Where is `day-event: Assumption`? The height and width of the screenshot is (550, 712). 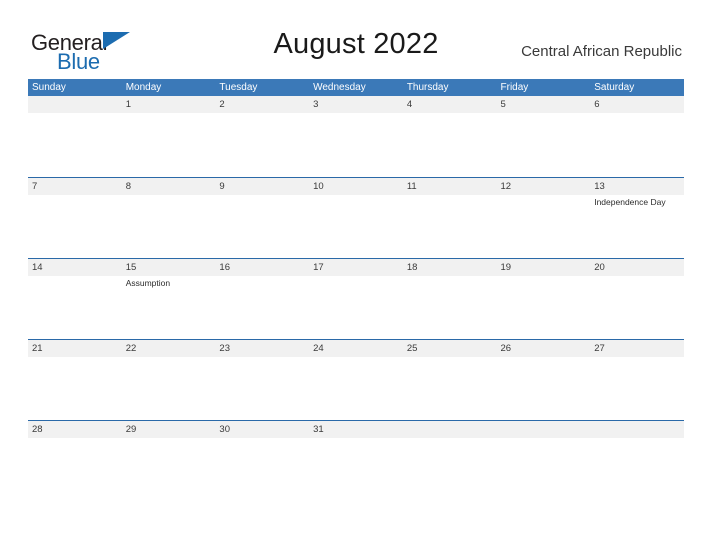
day-event: Assumption is located at coordinates (148, 283).